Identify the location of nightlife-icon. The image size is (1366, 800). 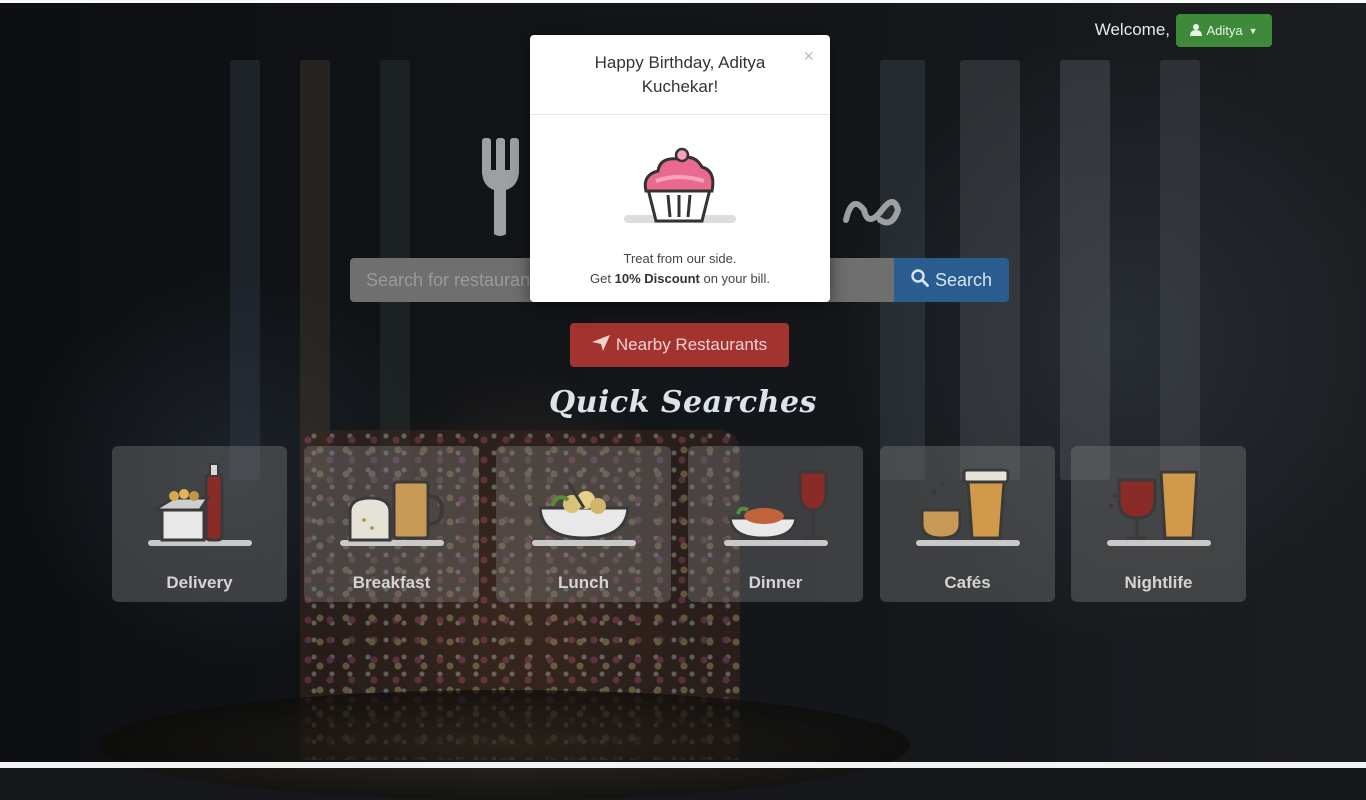
(1159, 505).